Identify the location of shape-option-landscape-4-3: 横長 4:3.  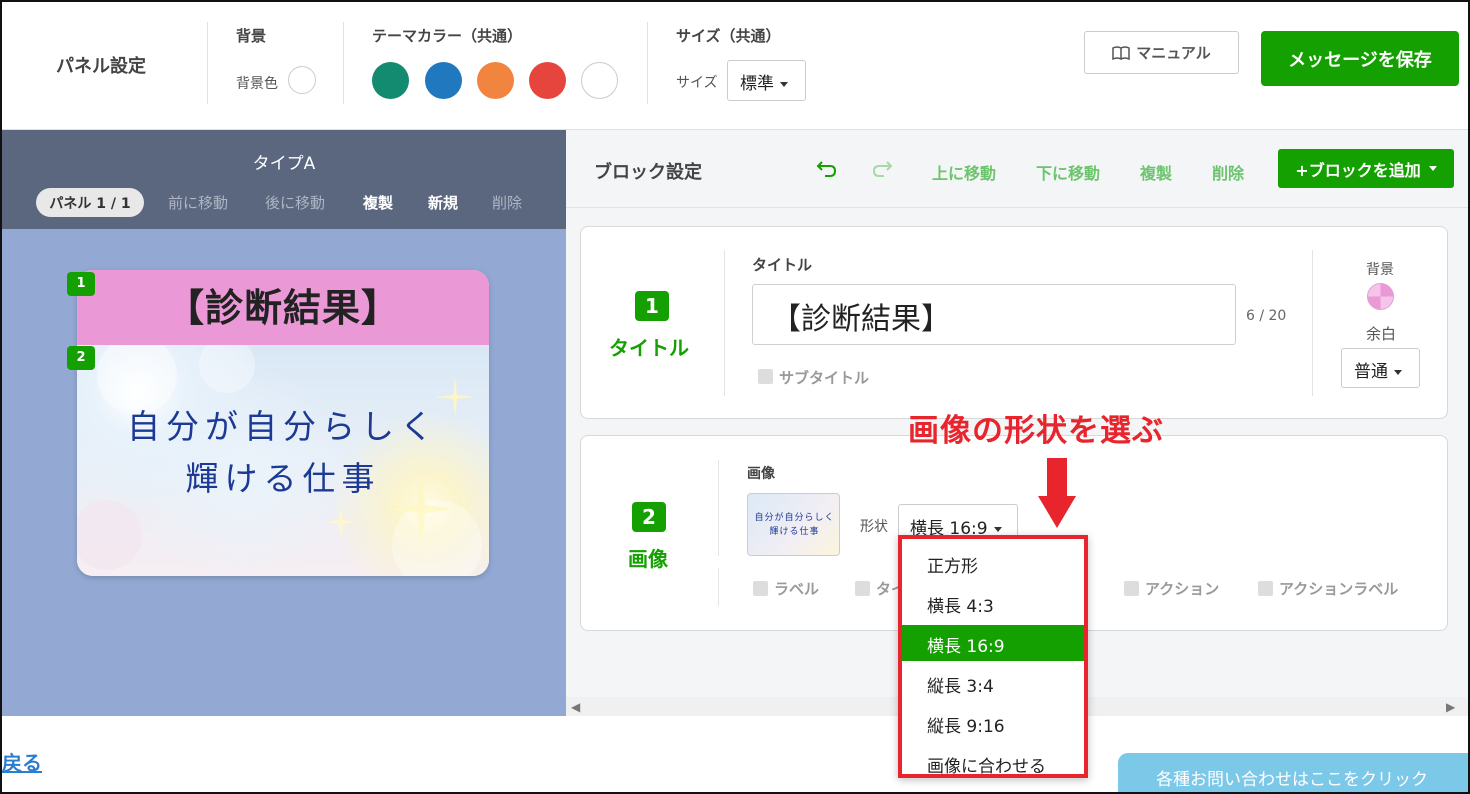
(993, 603).